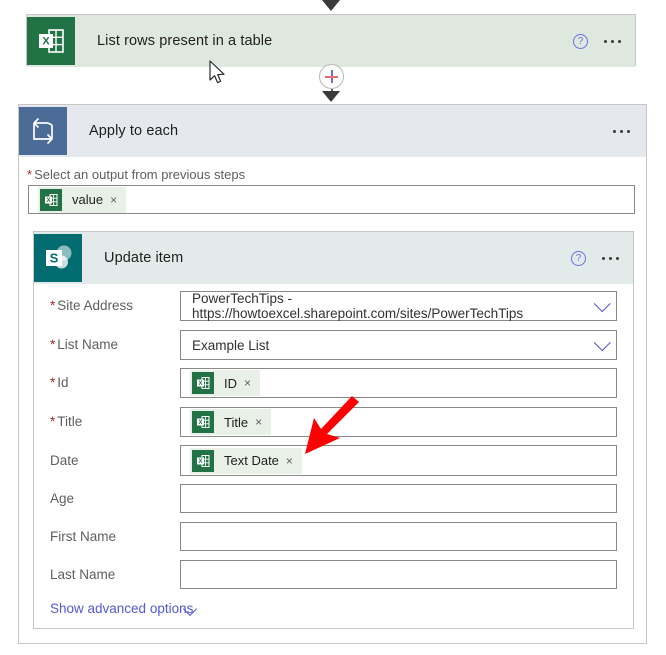  What do you see at coordinates (621, 131) in the screenshot?
I see `more-commands-button-apply-to-each` at bounding box center [621, 131].